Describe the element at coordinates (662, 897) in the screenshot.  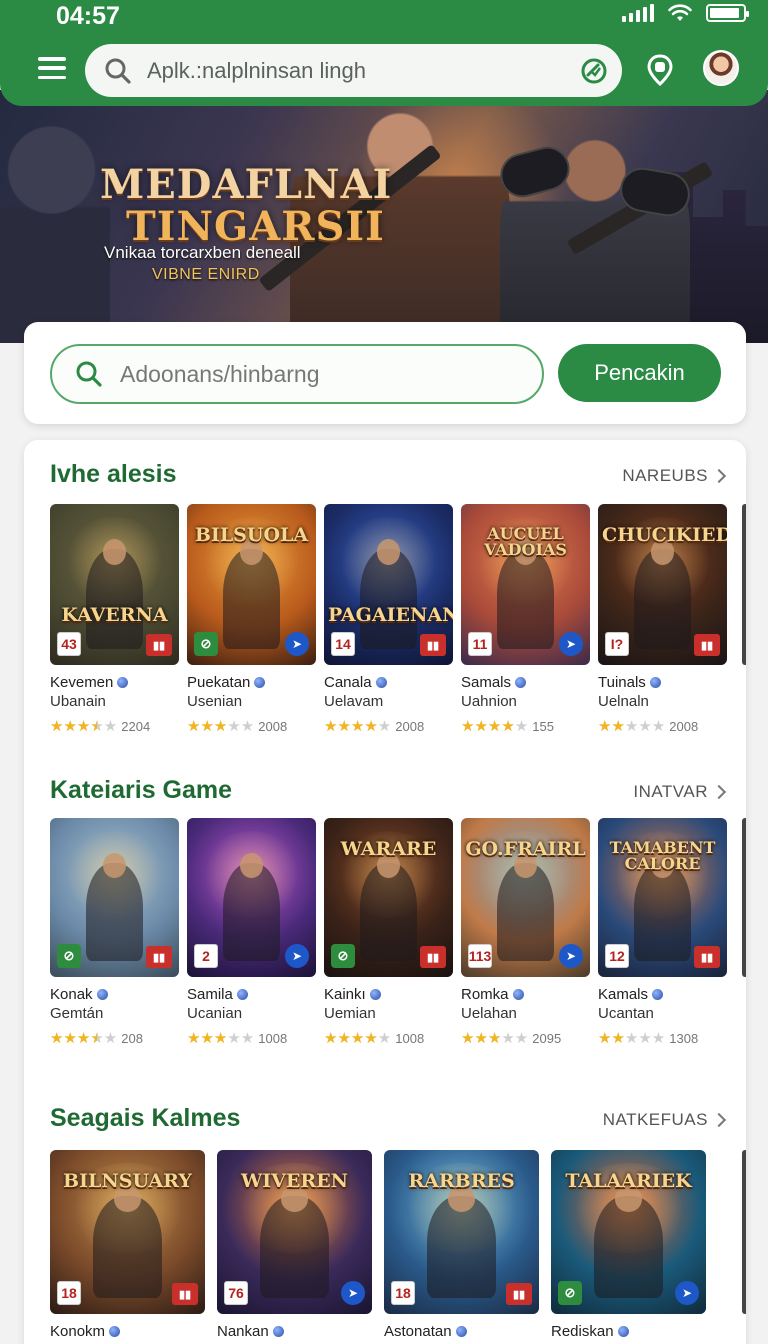
I see `game-thumbnail: TAMABENT CALORE 12 ▮▮` at that location.